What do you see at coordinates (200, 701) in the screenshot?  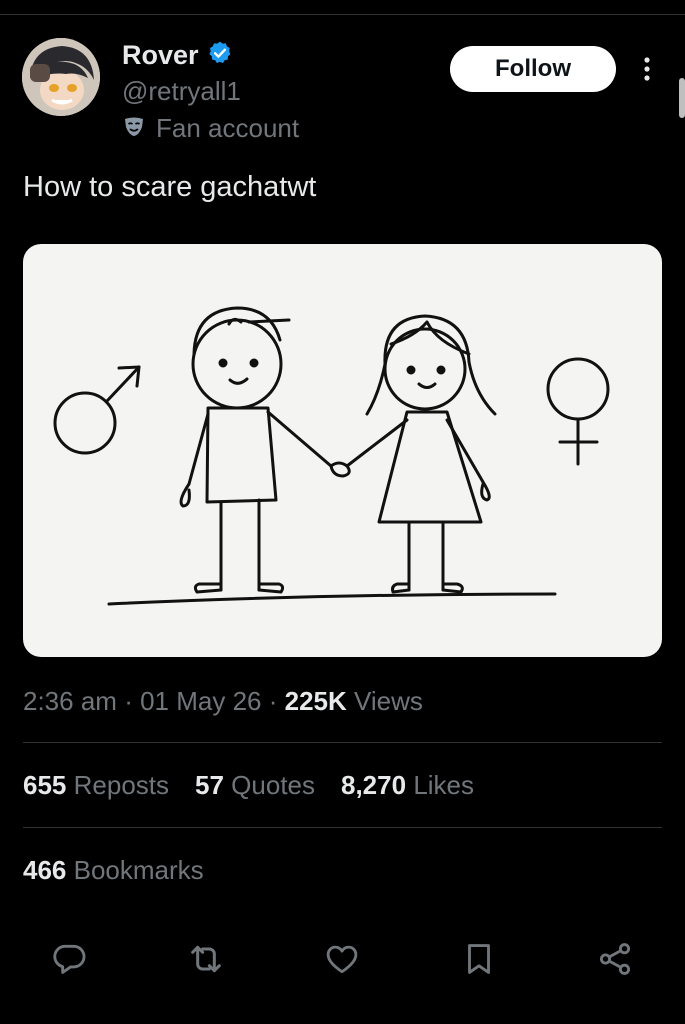 I see `tweet-date: 01 May 26` at bounding box center [200, 701].